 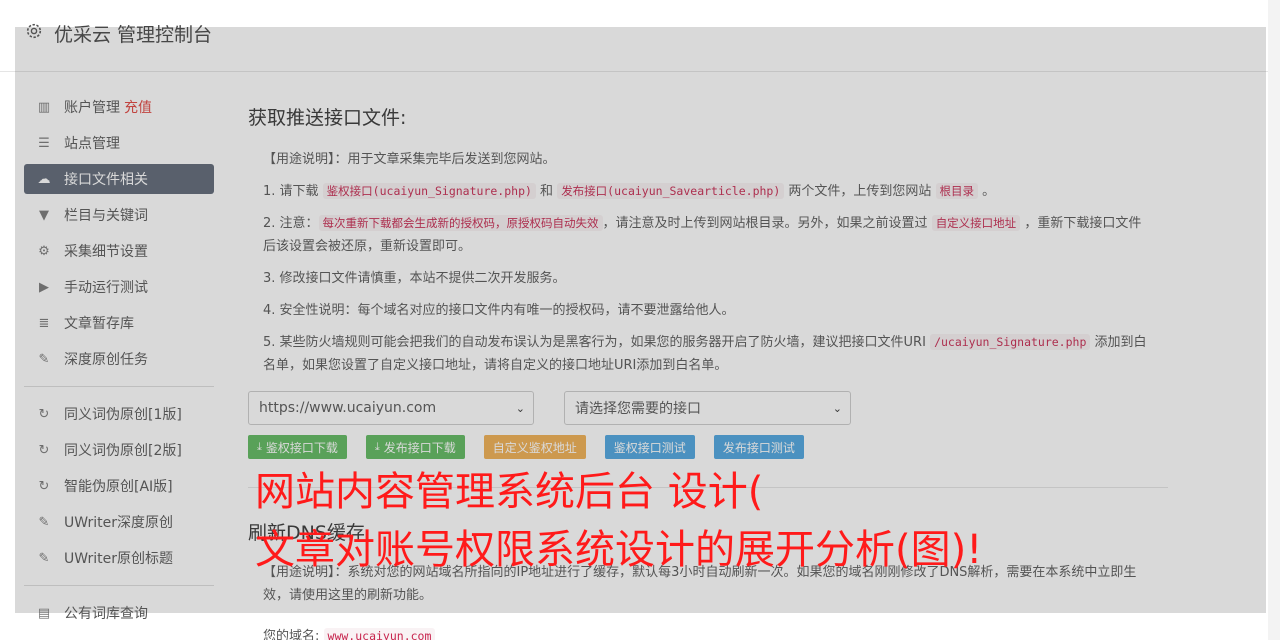 What do you see at coordinates (707, 632) in the screenshot?
I see `domain-row: 您的域名: www.ucaiyun.com` at bounding box center [707, 632].